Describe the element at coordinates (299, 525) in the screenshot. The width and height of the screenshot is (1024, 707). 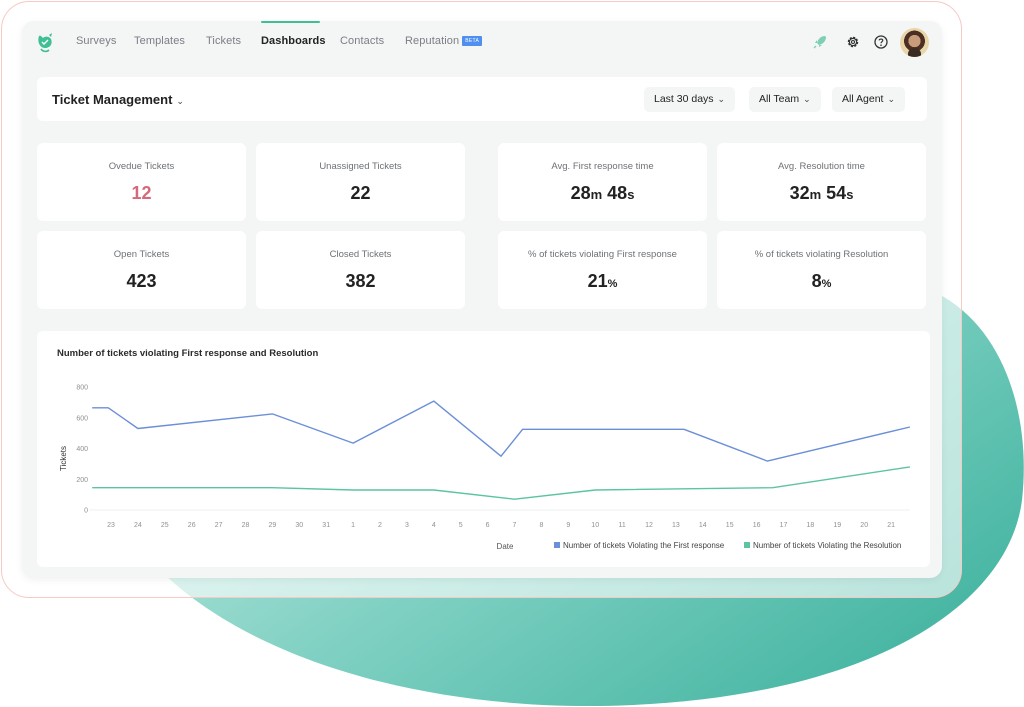
I see `x-tick-label: 30` at that location.